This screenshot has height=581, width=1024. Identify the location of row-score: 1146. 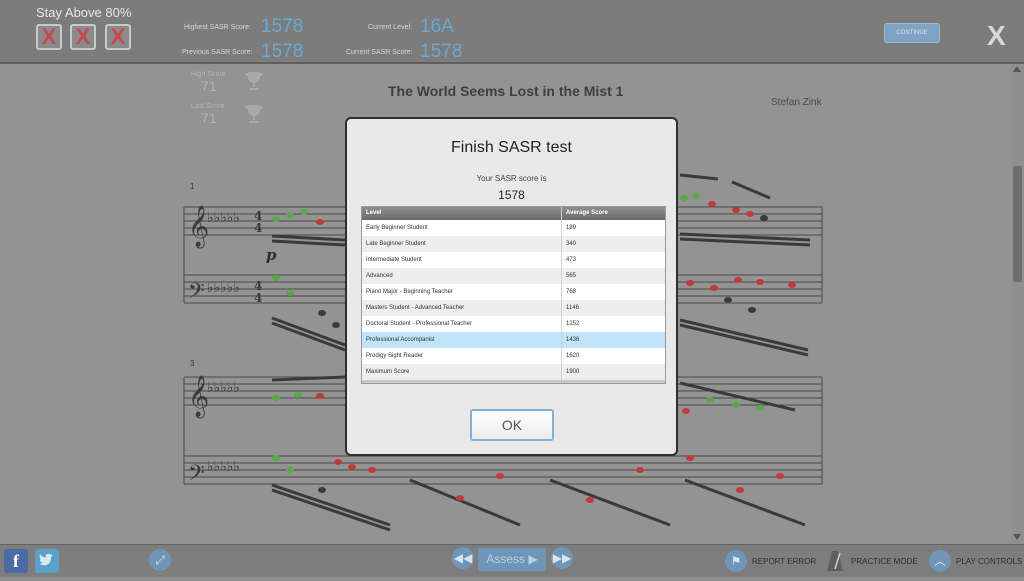
(572, 308).